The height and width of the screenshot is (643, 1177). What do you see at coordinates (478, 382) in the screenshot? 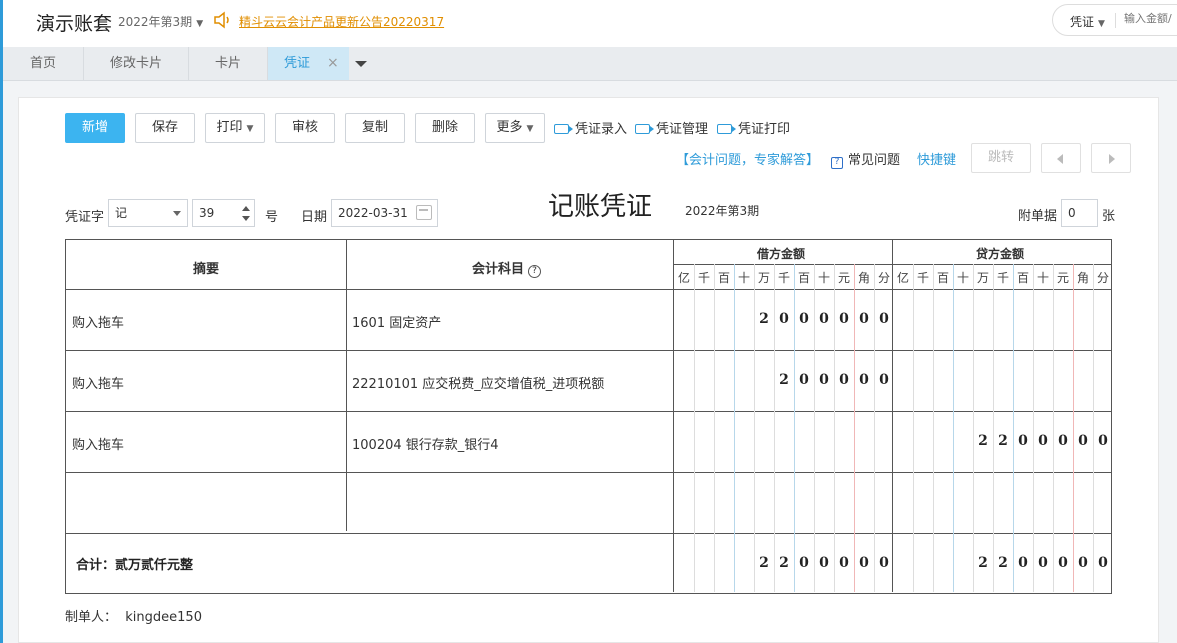
I see `account-cell: 22210101 应交税费_应交增值税_进项税额` at bounding box center [478, 382].